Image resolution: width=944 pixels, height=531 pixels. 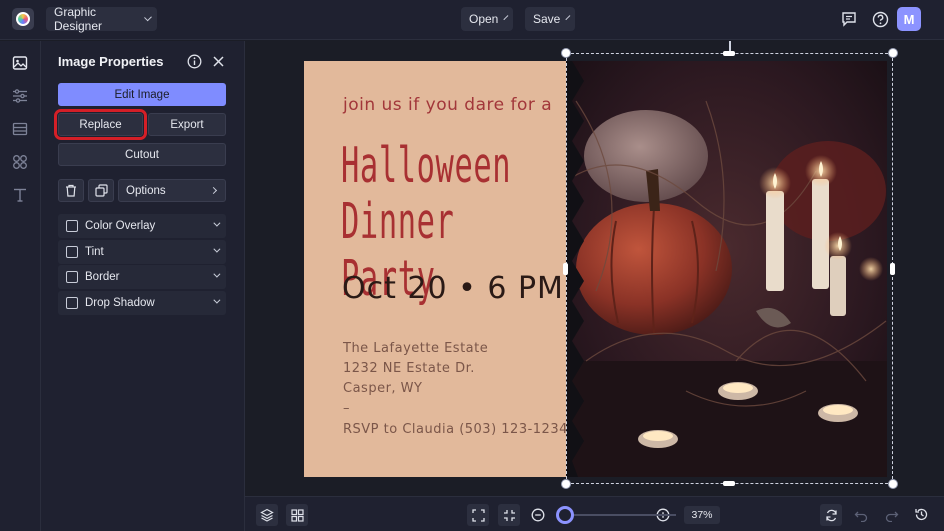 What do you see at coordinates (172, 190) in the screenshot?
I see `options-button: Options` at bounding box center [172, 190].